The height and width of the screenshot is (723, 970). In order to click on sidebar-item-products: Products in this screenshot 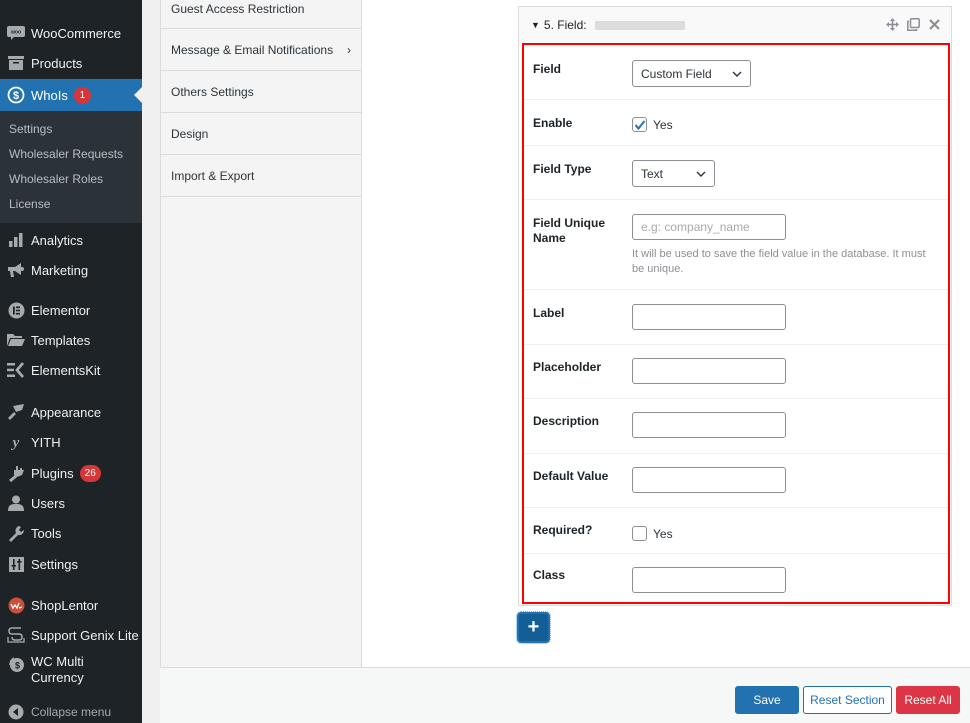, I will do `click(71, 63)`.